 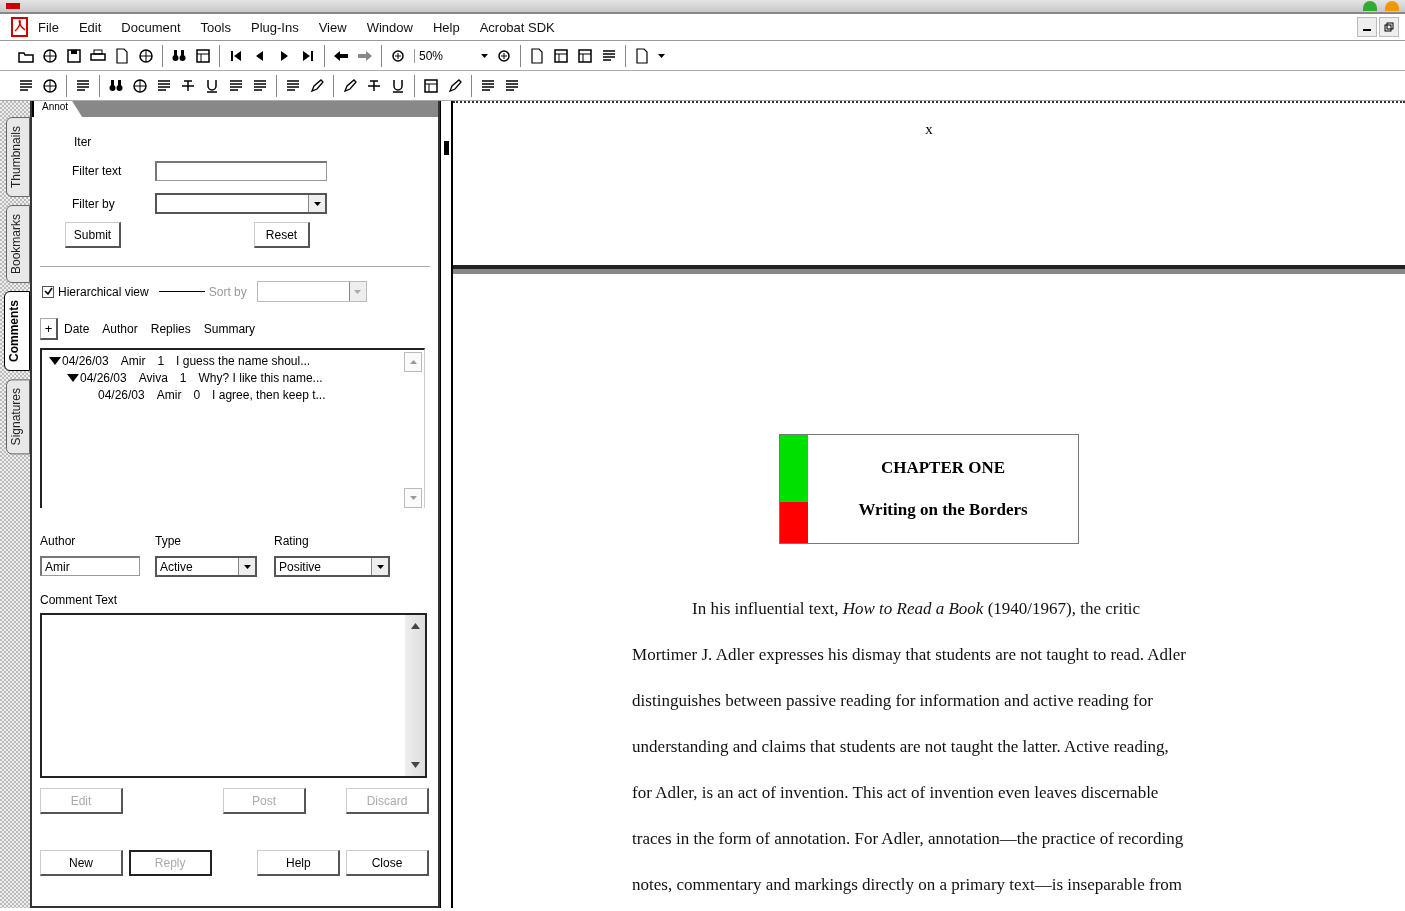 I want to click on zoom-field: 50%, so click(x=443, y=55).